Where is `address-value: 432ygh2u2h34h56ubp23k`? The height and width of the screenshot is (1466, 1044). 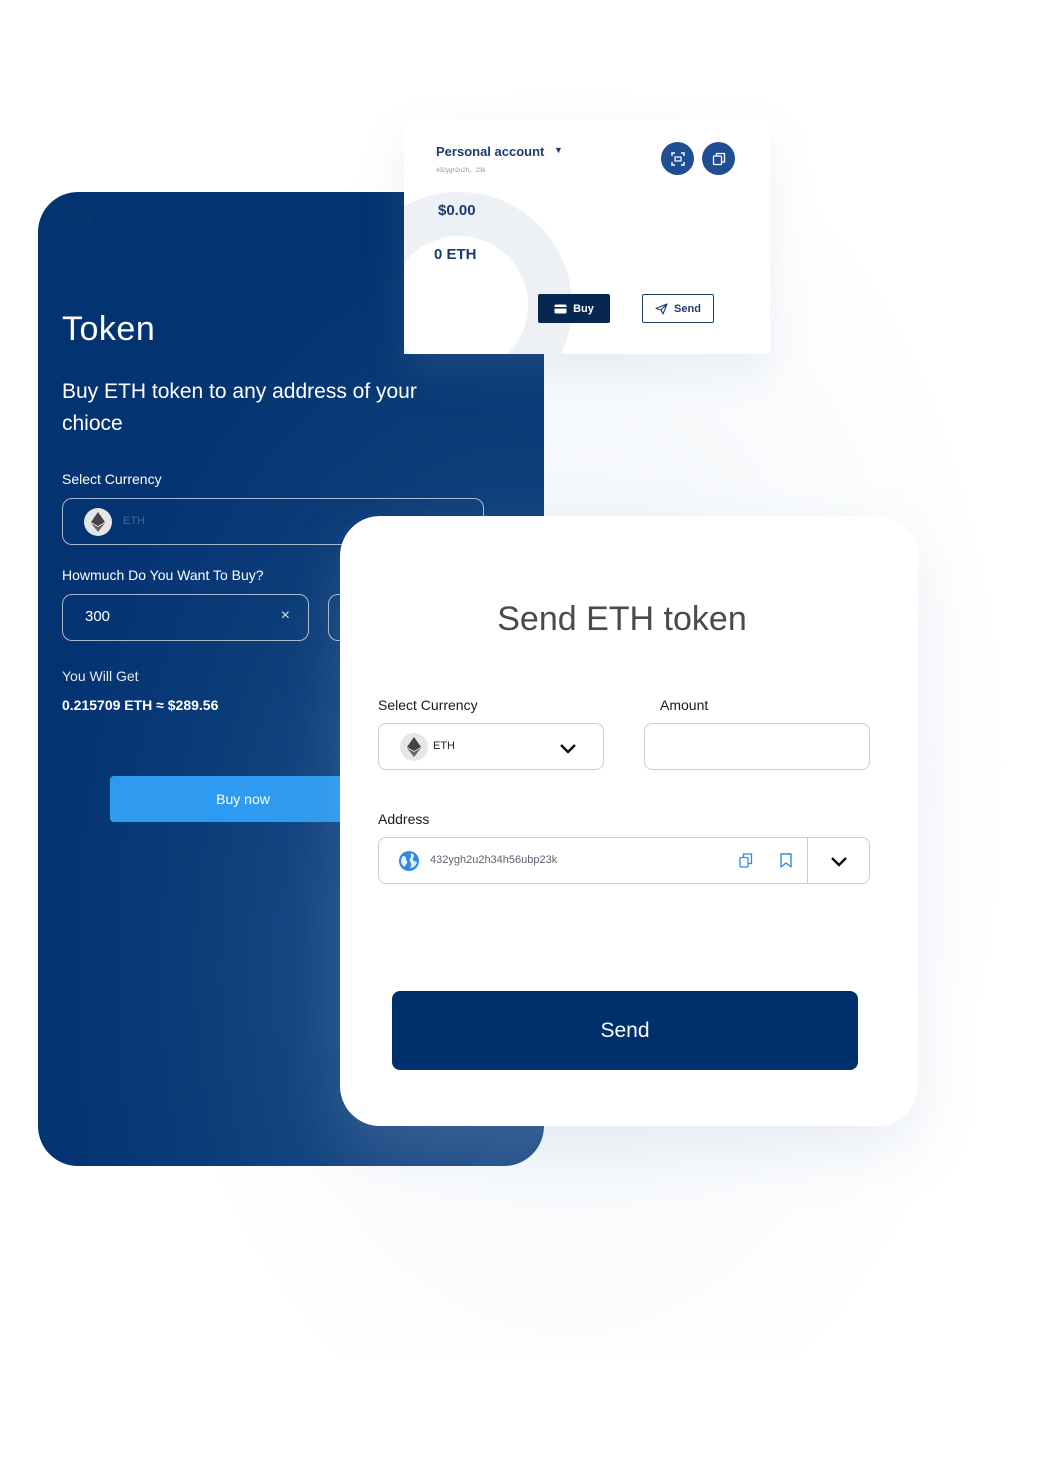 address-value: 432ygh2u2h34h56ubp23k is located at coordinates (494, 860).